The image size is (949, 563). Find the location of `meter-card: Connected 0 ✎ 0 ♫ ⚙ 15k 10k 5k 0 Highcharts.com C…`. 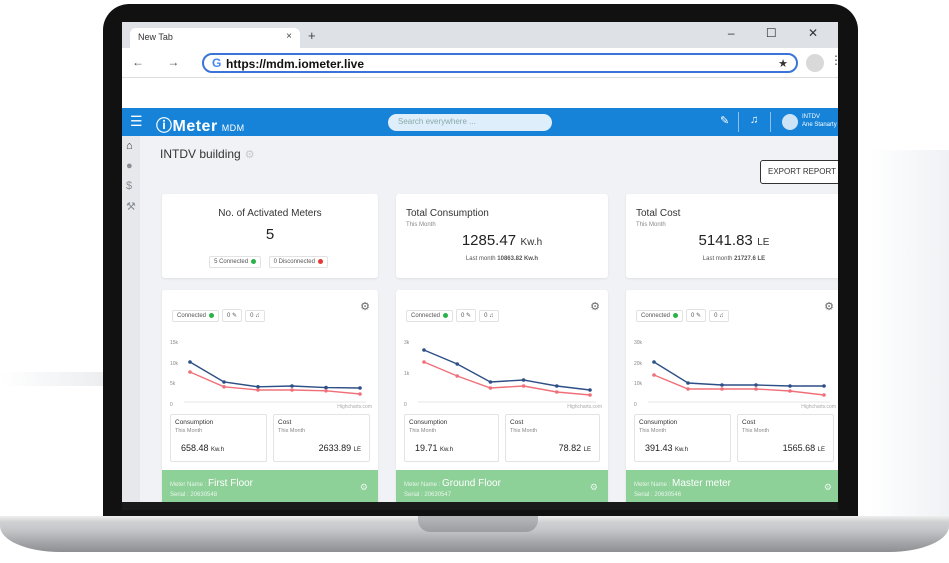

meter-card: Connected 0 ✎ 0 ♫ ⚙ 15k 10k 5k 0 Highcharts.com C… is located at coordinates (270, 400).